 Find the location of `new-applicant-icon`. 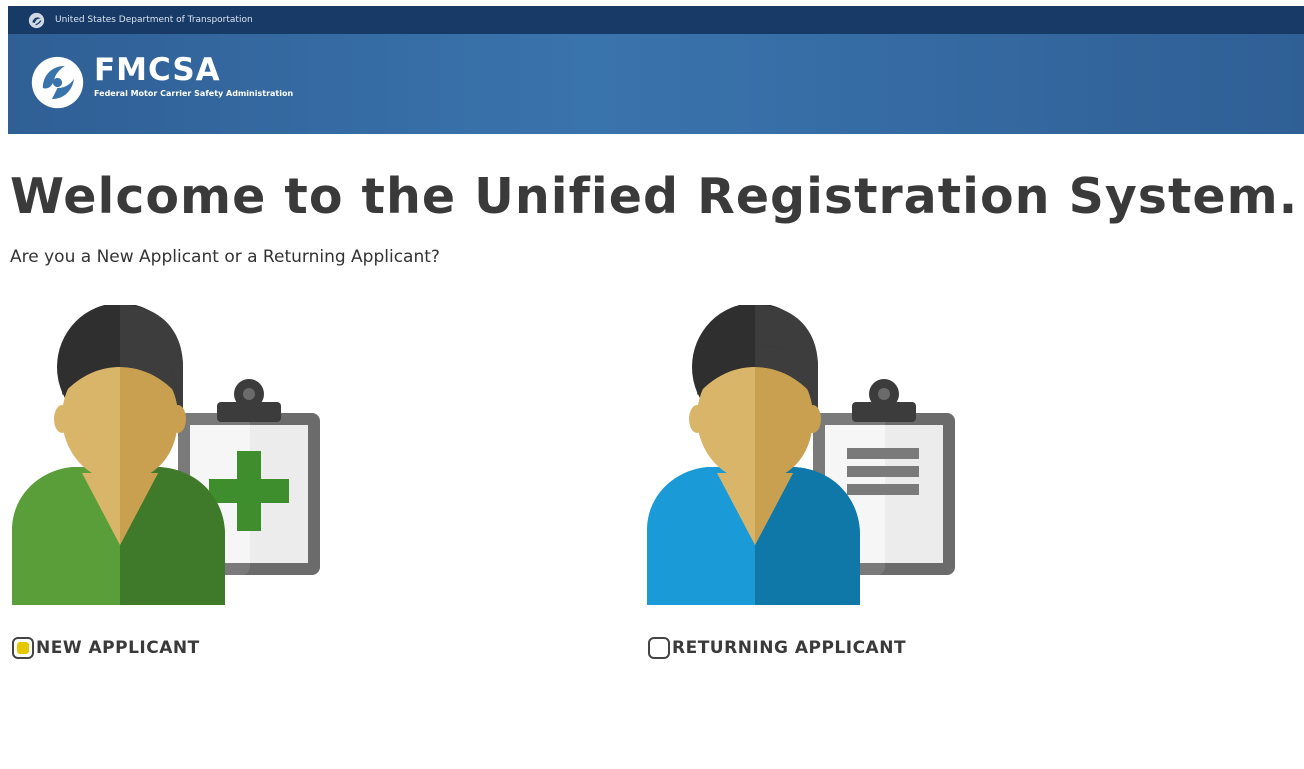

new-applicant-icon is located at coordinates (166, 457).